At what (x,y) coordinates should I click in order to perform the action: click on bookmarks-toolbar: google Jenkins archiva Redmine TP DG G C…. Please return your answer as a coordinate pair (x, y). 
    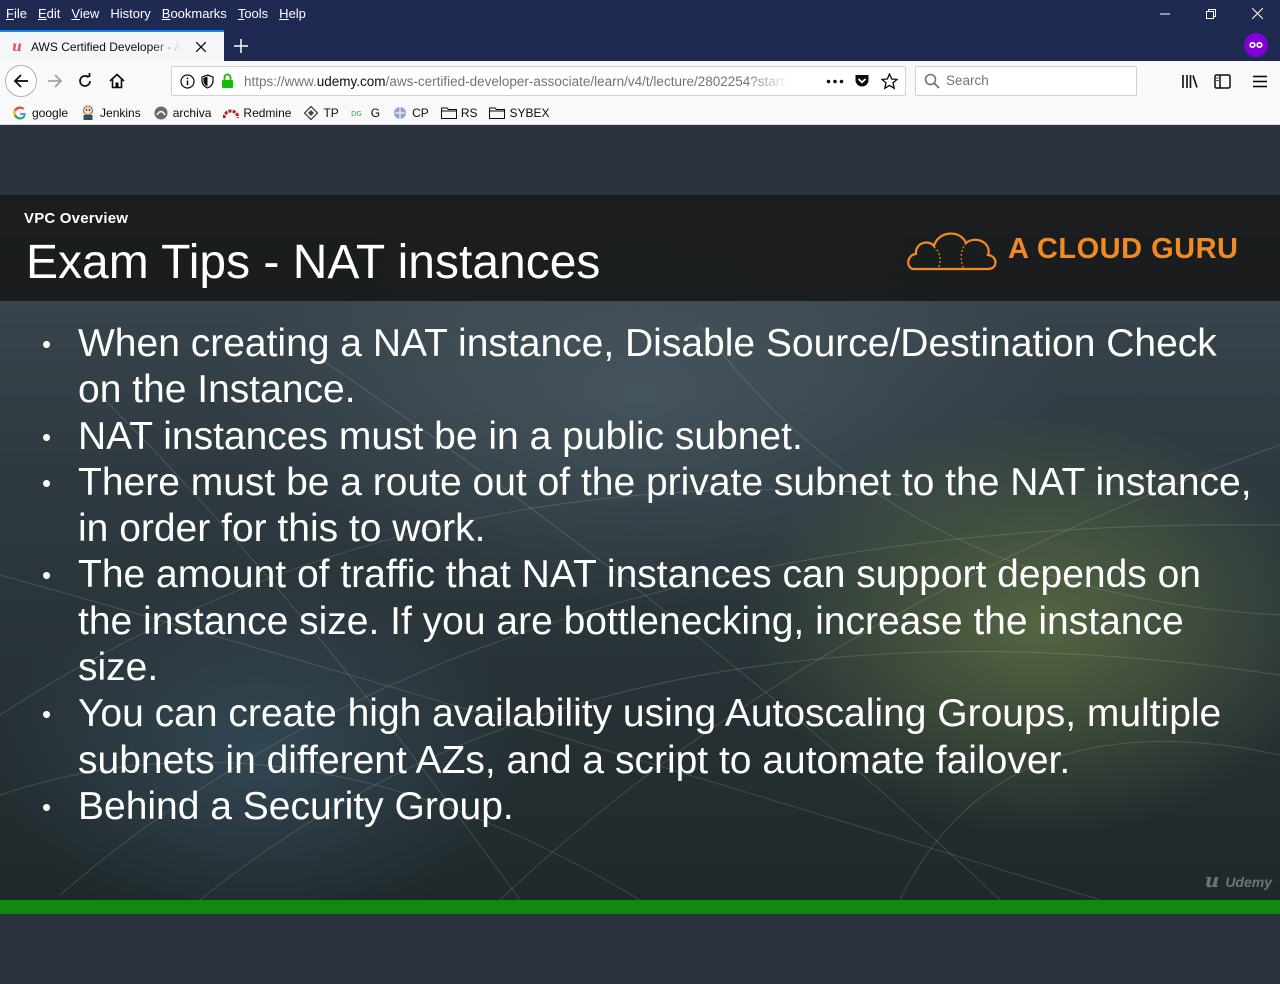
    Looking at the image, I should click on (640, 113).